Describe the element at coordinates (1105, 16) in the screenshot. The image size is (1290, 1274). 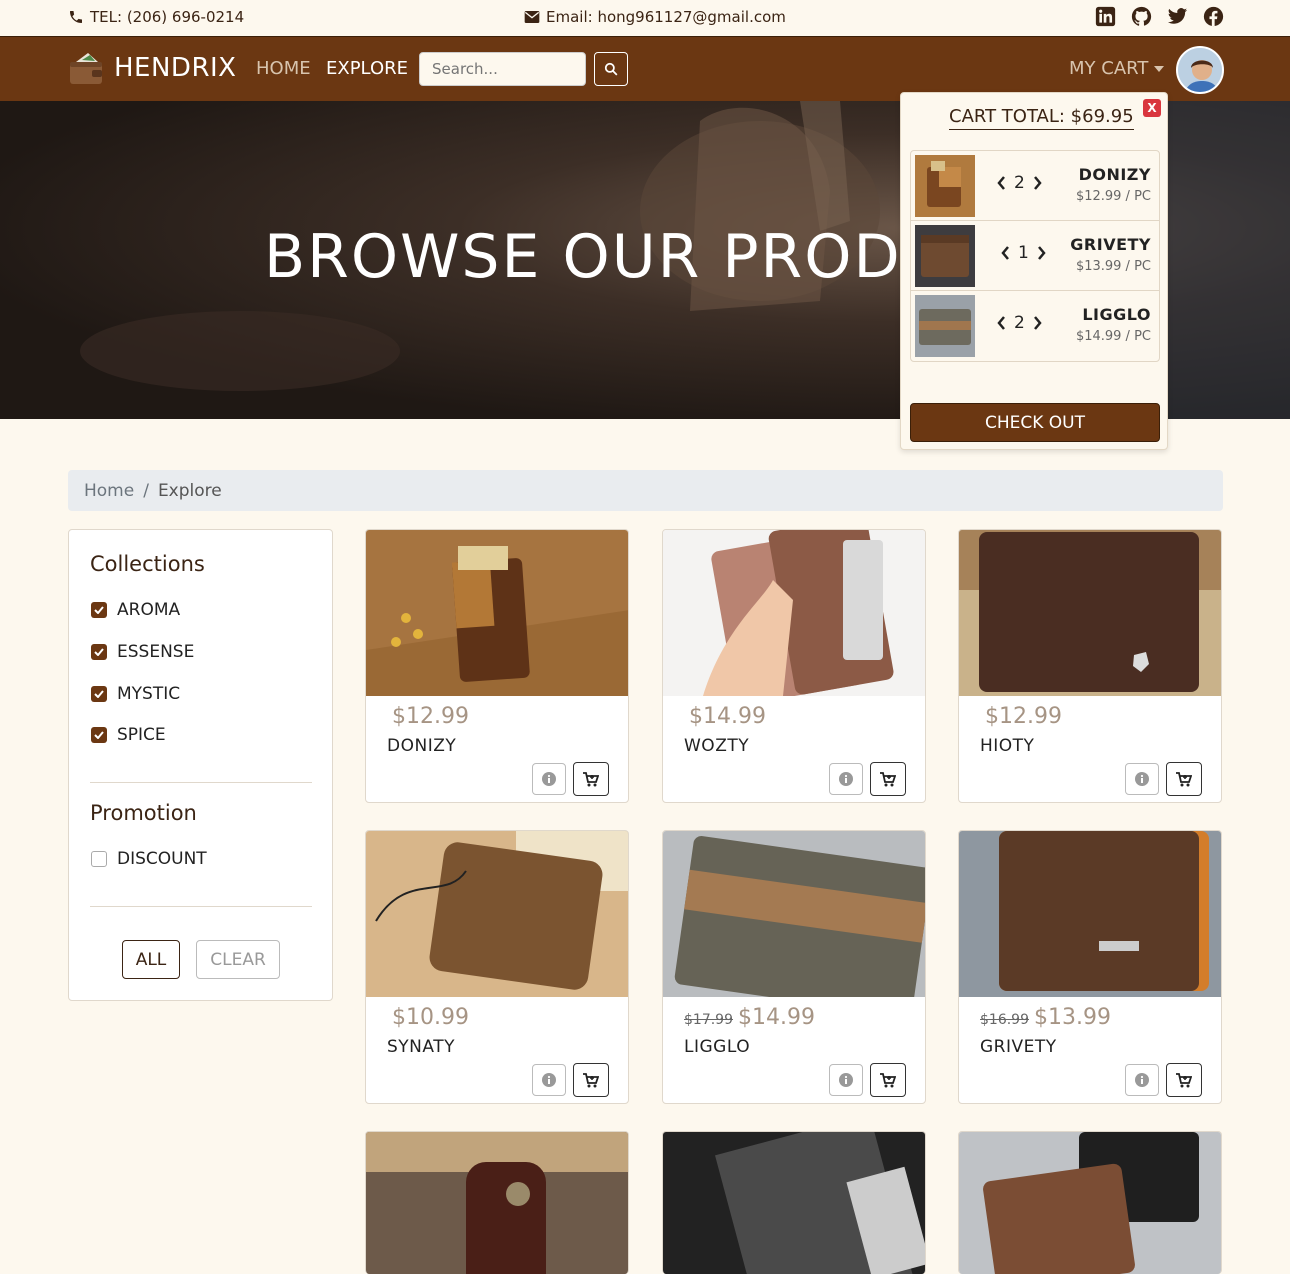
I see `linkedin-icon` at that location.